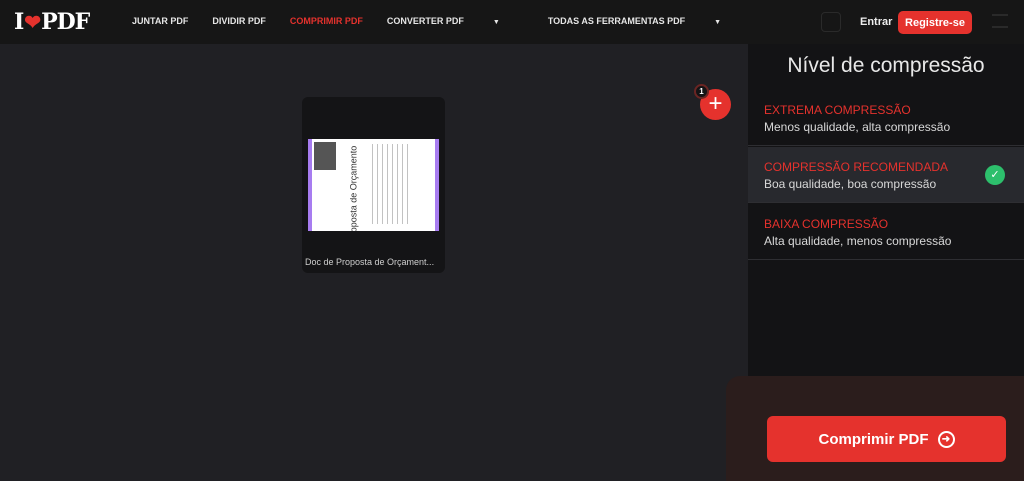 This screenshot has width=1024, height=481. Describe the element at coordinates (886, 439) in the screenshot. I see `compress-pdf-button: Comprimir PDF ➜` at that location.